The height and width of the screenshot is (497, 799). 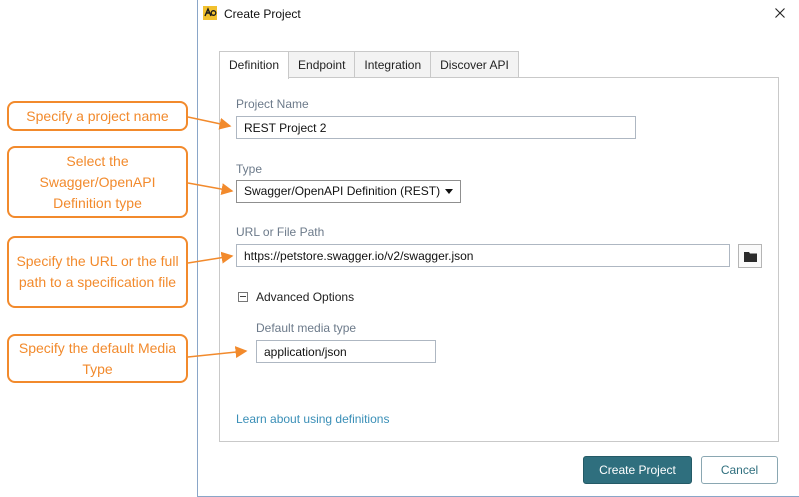 What do you see at coordinates (498, 14) in the screenshot?
I see `title-bar: Create Project` at bounding box center [498, 14].